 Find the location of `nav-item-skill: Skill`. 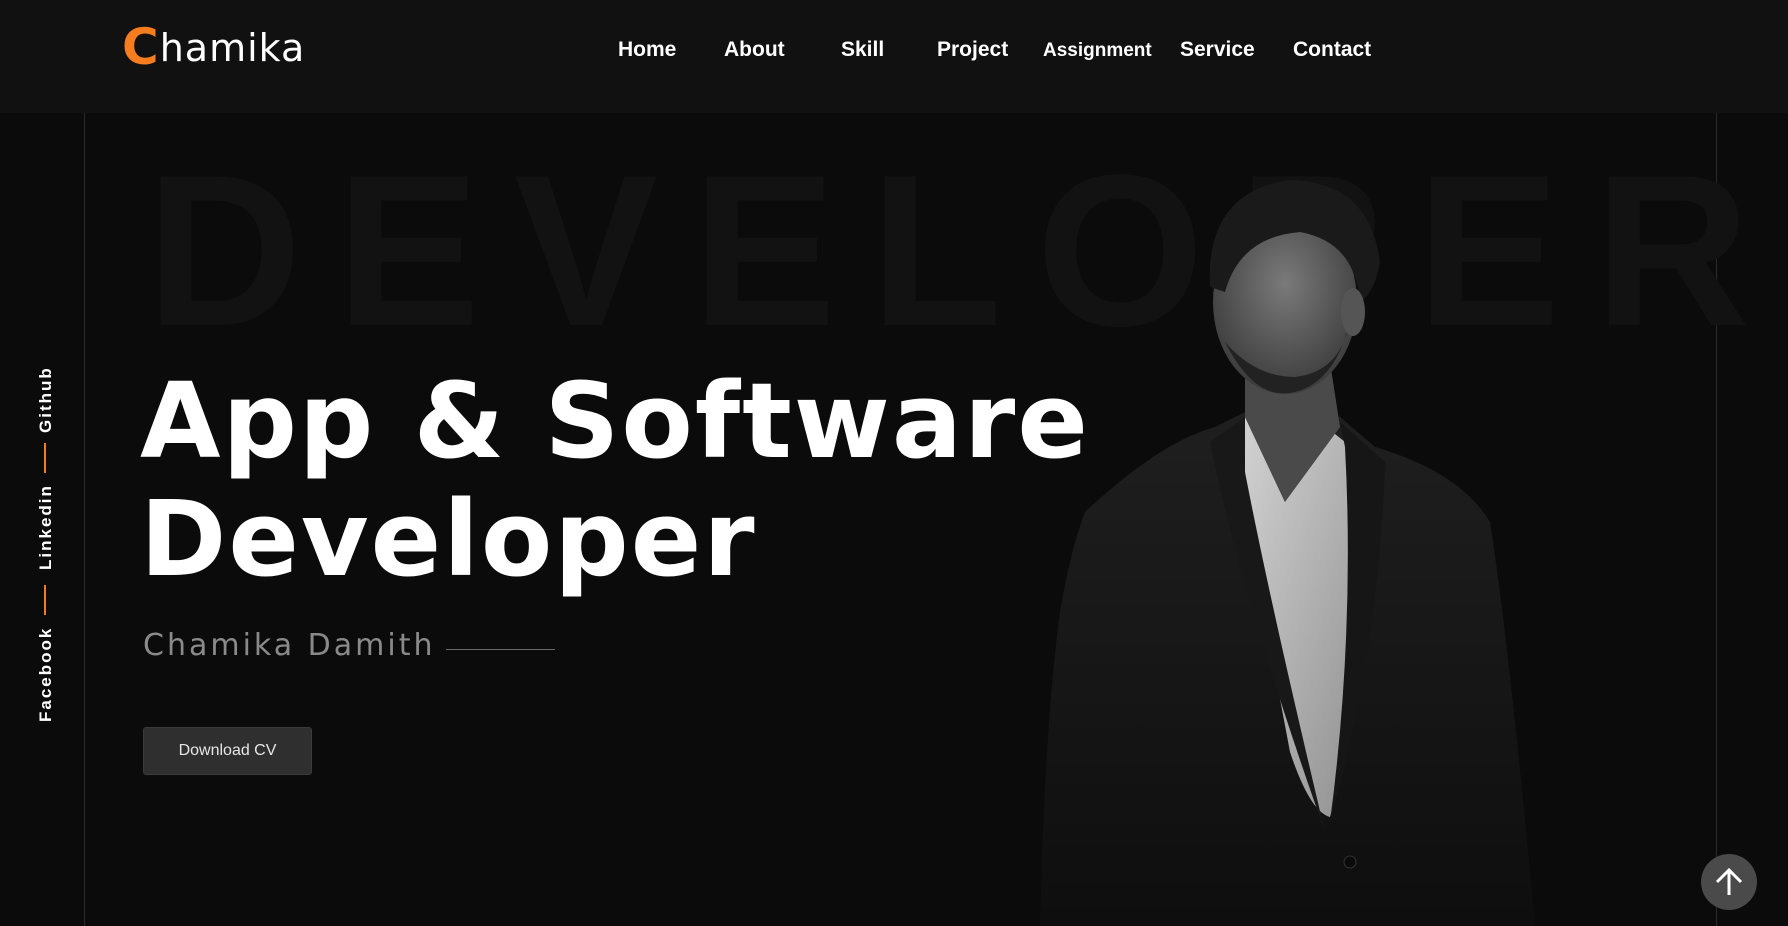

nav-item-skill: Skill is located at coordinates (862, 50).